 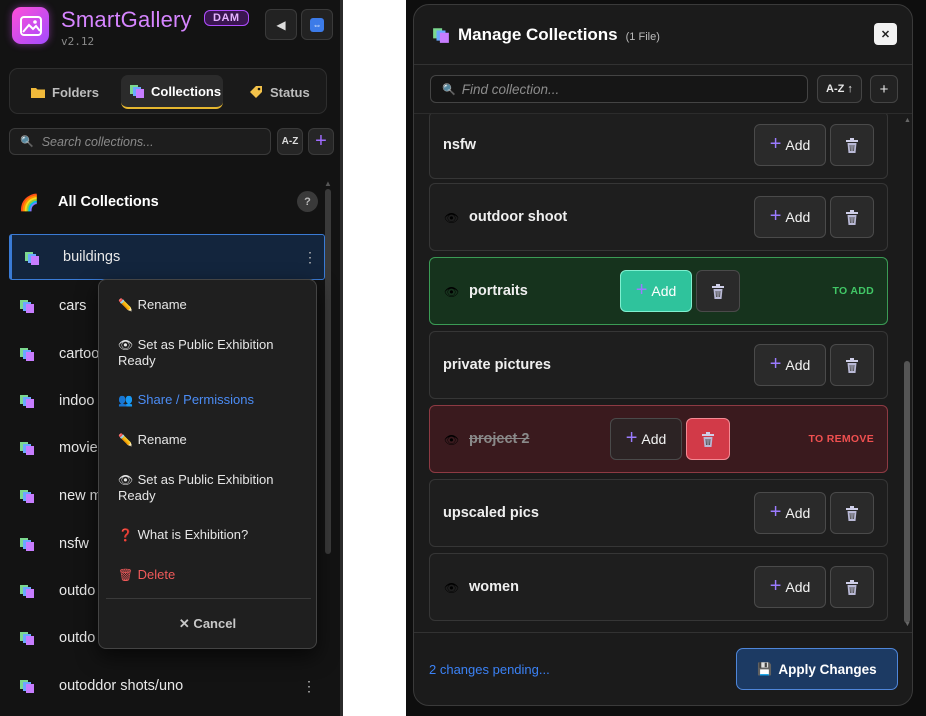 I want to click on tab-status: Status, so click(x=279, y=92).